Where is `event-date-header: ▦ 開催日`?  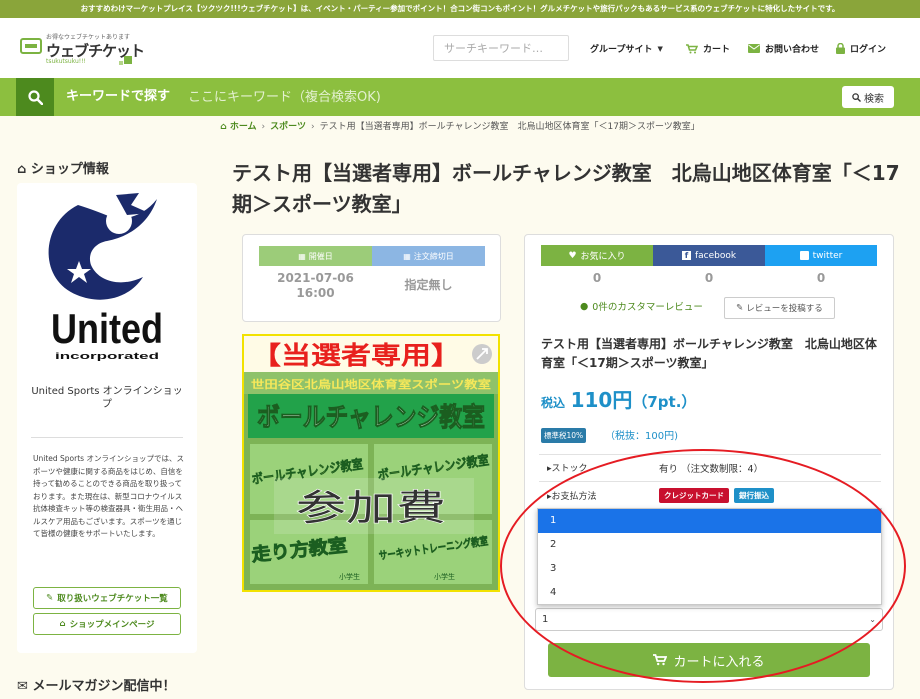 event-date-header: ▦ 開催日 is located at coordinates (315, 256).